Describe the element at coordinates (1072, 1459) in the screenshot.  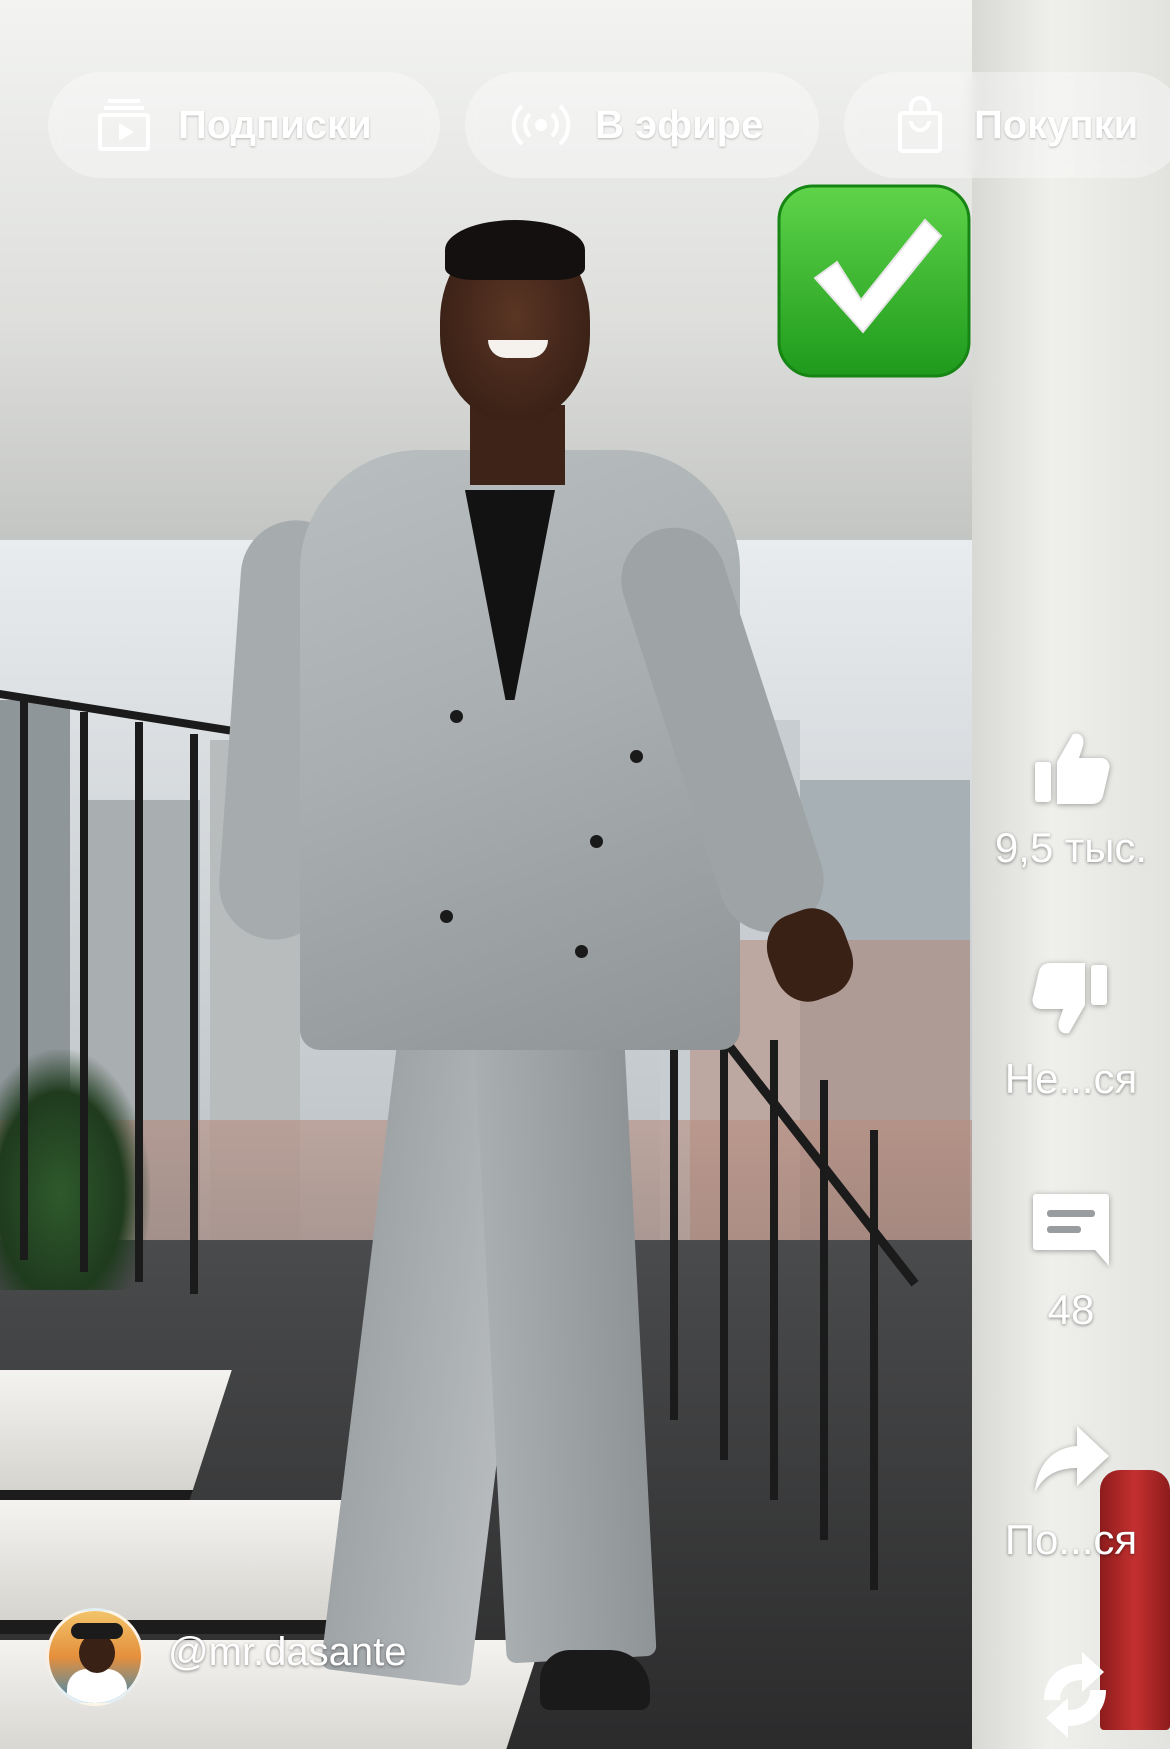
I see `share-arrow-icon` at that location.